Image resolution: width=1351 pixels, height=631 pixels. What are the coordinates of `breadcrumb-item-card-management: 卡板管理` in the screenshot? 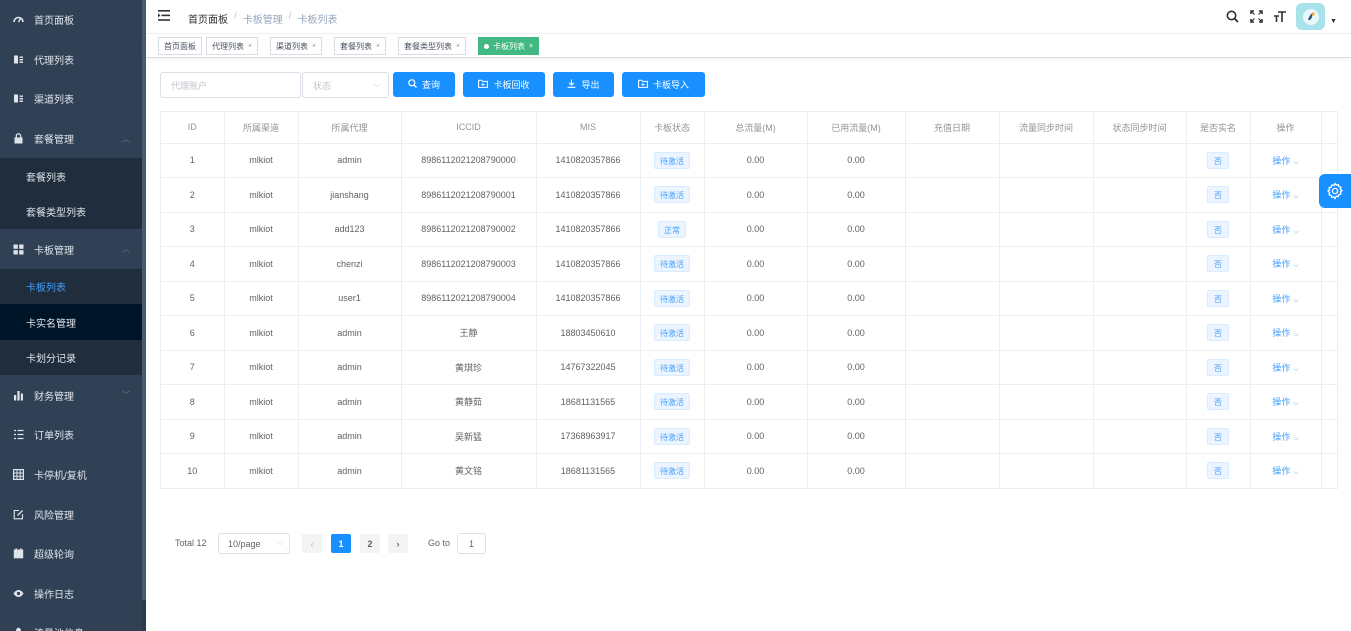 It's located at (263, 18).